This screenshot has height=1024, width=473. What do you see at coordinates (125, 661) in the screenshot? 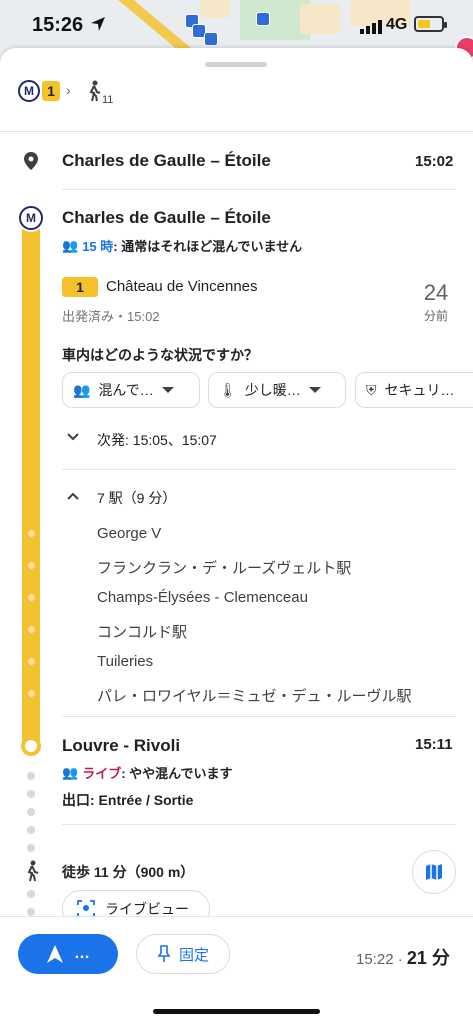
I see `stop-item: Tuileries` at bounding box center [125, 661].